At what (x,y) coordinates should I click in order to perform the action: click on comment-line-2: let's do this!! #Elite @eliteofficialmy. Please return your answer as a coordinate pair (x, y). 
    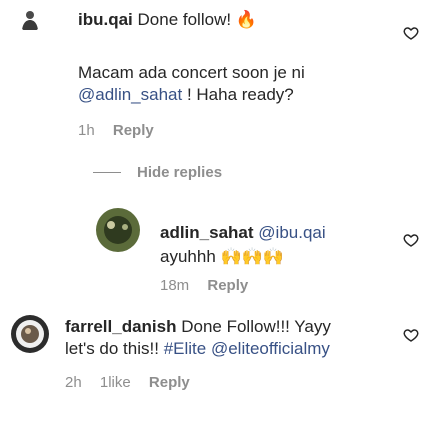
    Looking at the image, I should click on (230, 349).